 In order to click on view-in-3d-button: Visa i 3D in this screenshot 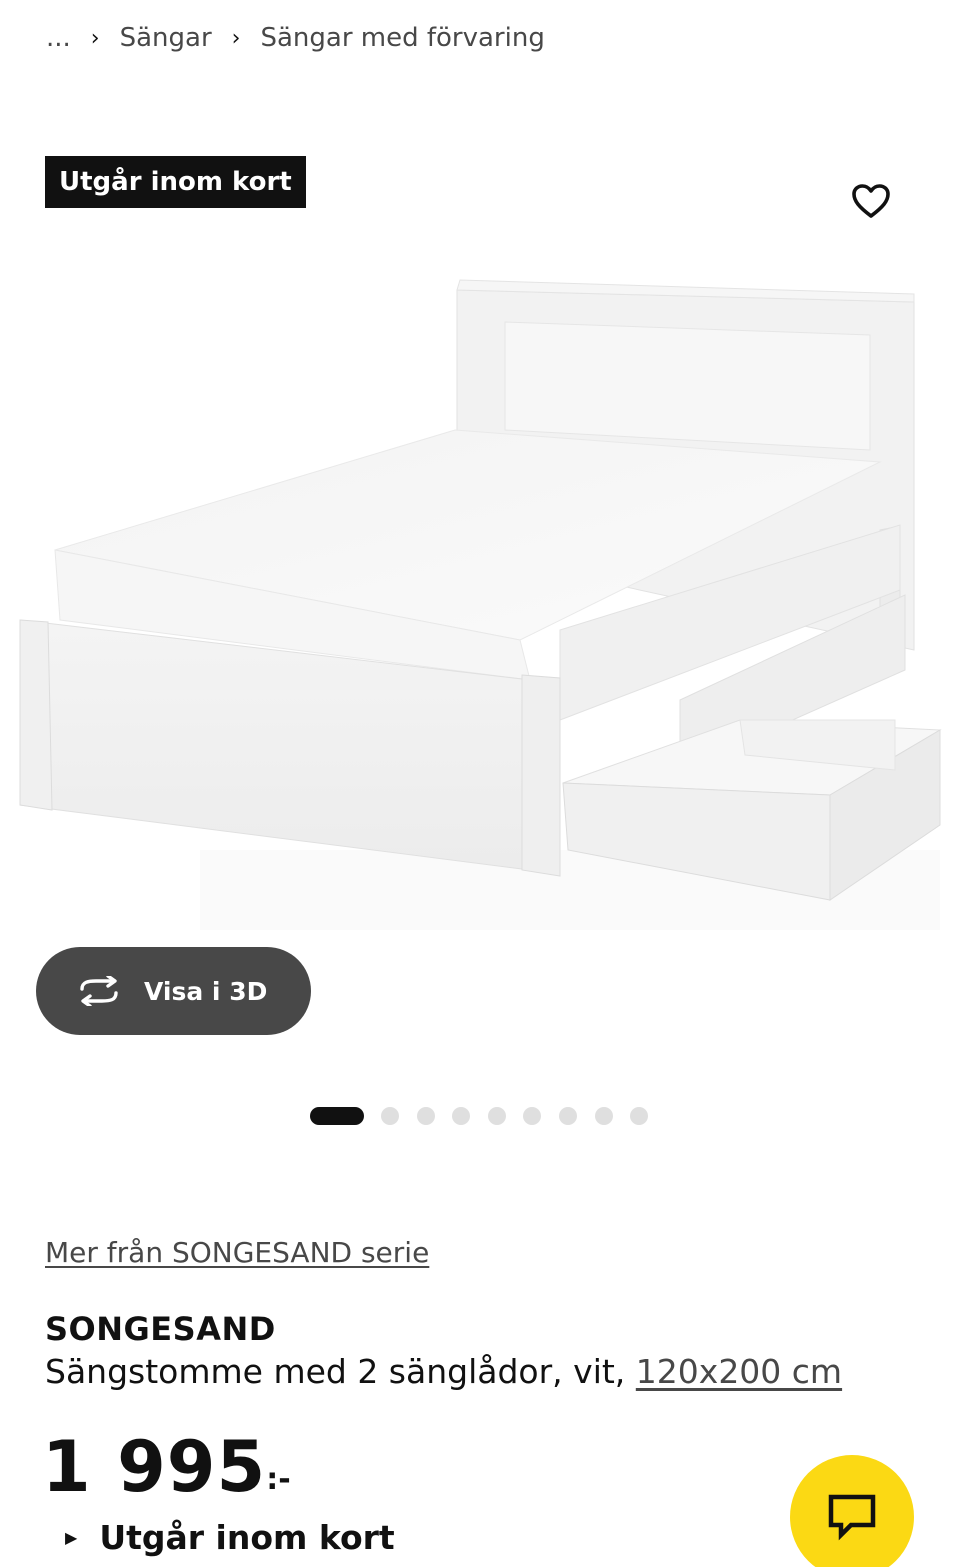, I will do `click(173, 991)`.